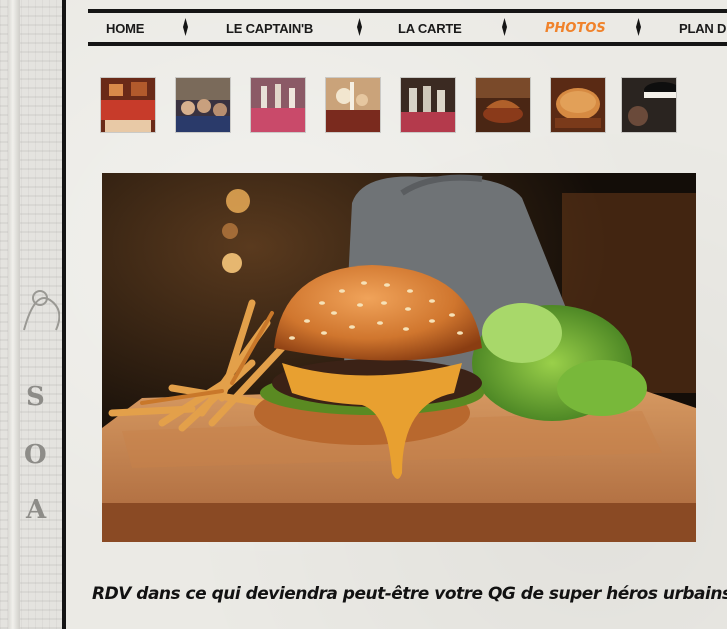 The width and height of the screenshot is (727, 629). I want to click on nav-la-carte: LA CARTE, so click(430, 28).